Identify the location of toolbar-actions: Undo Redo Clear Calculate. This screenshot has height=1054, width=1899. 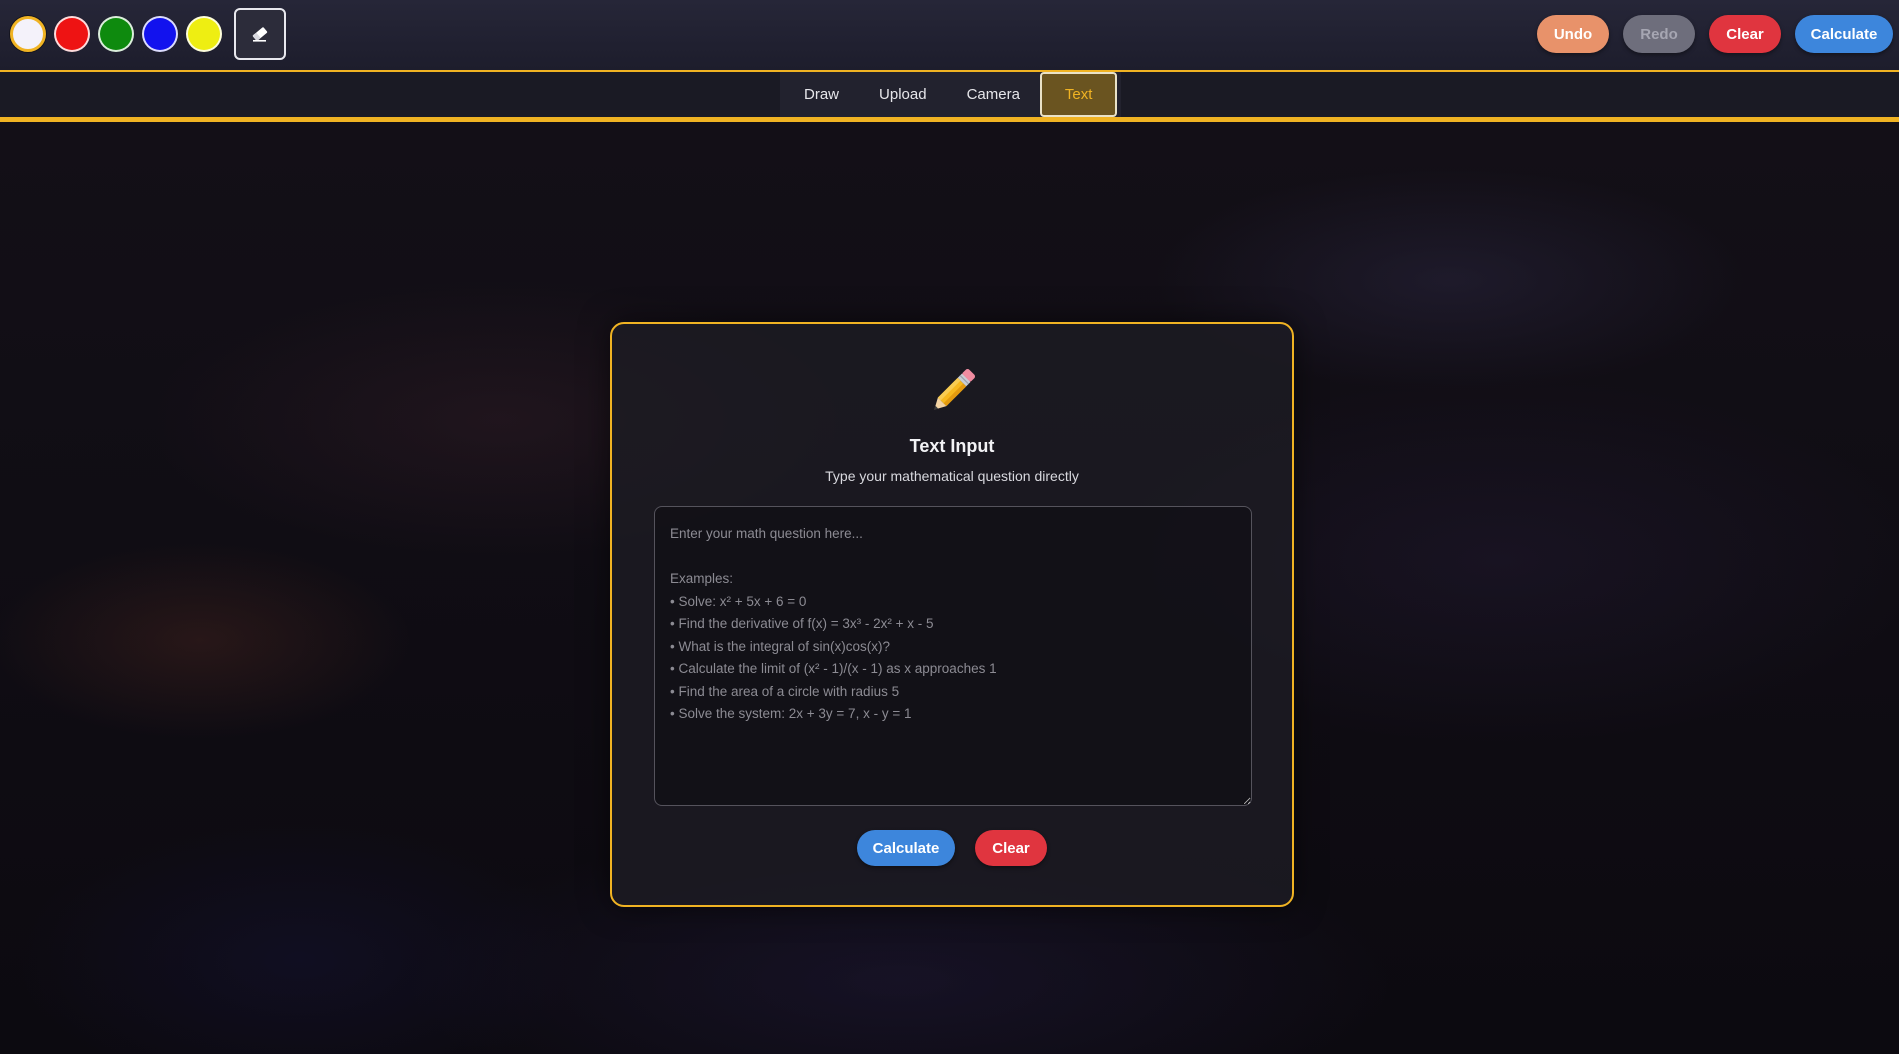
(1715, 34).